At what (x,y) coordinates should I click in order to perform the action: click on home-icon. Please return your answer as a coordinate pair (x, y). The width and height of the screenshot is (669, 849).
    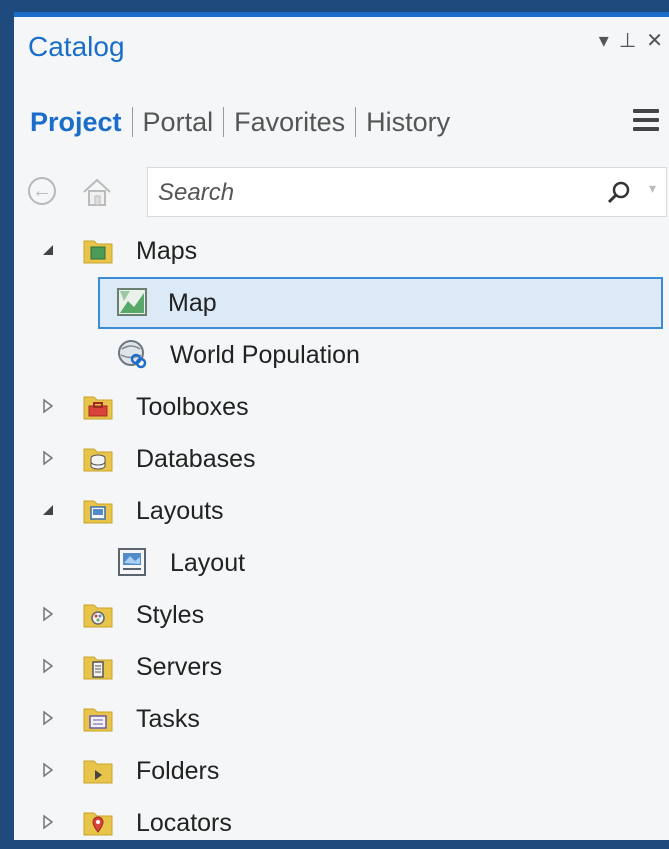
    Looking at the image, I should click on (97, 192).